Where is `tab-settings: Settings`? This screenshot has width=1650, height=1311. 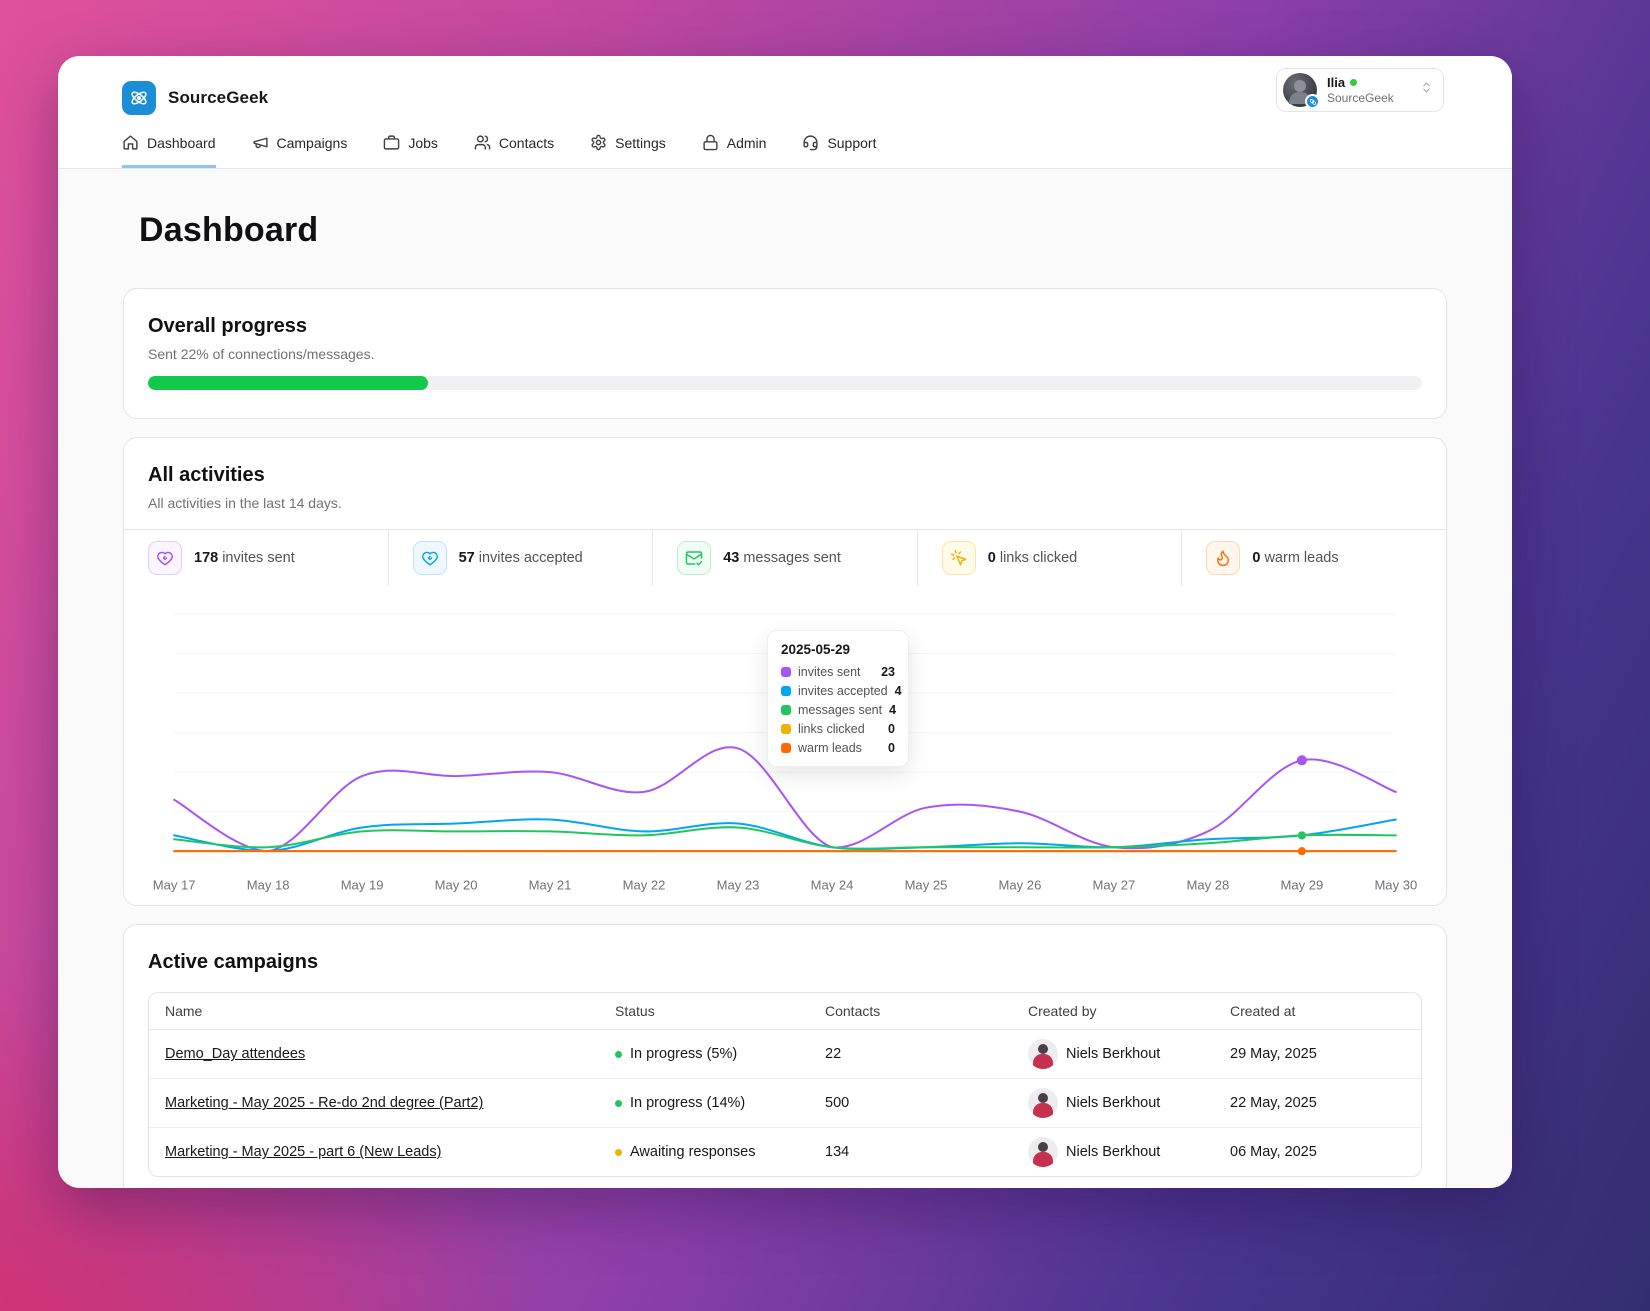
tab-settings: Settings is located at coordinates (628, 151).